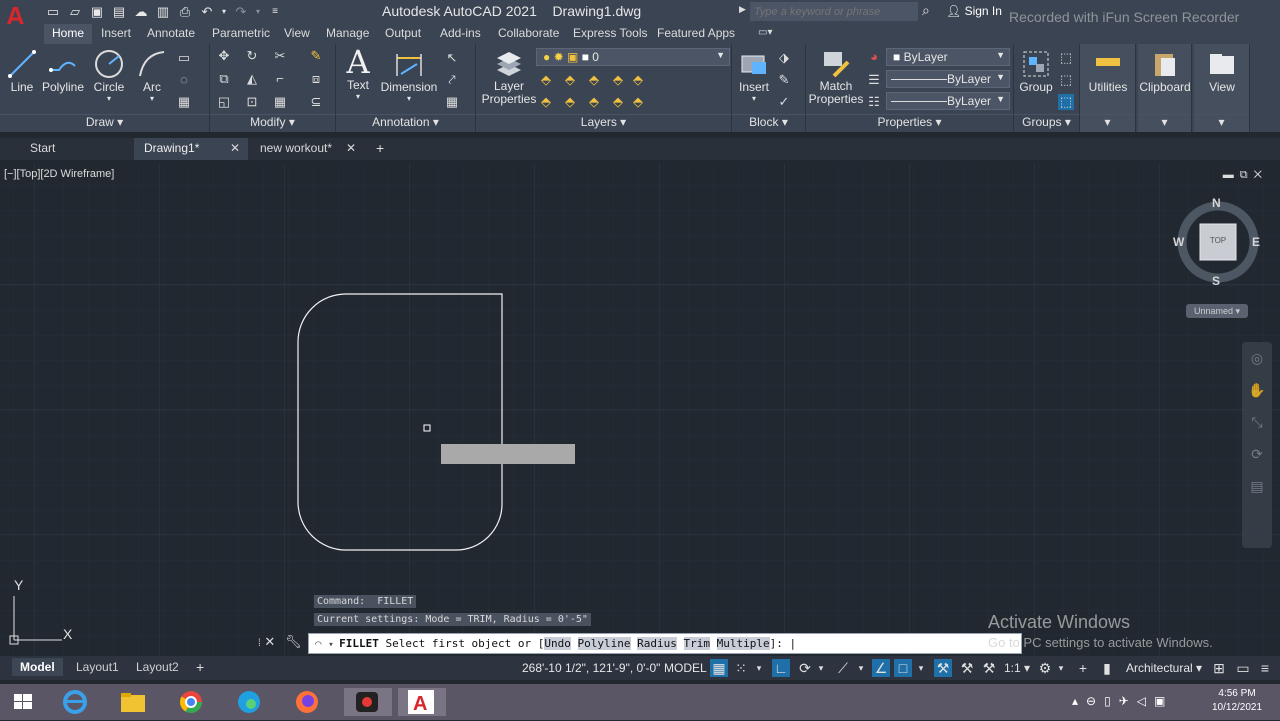  What do you see at coordinates (241, 34) in the screenshot?
I see `tab-parametric: Parametric` at bounding box center [241, 34].